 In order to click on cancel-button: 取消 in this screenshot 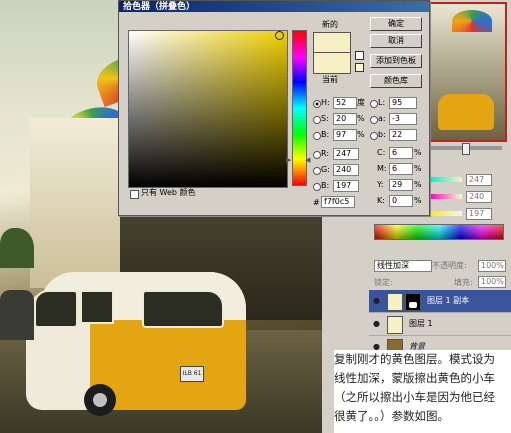, I will do `click(396, 41)`.